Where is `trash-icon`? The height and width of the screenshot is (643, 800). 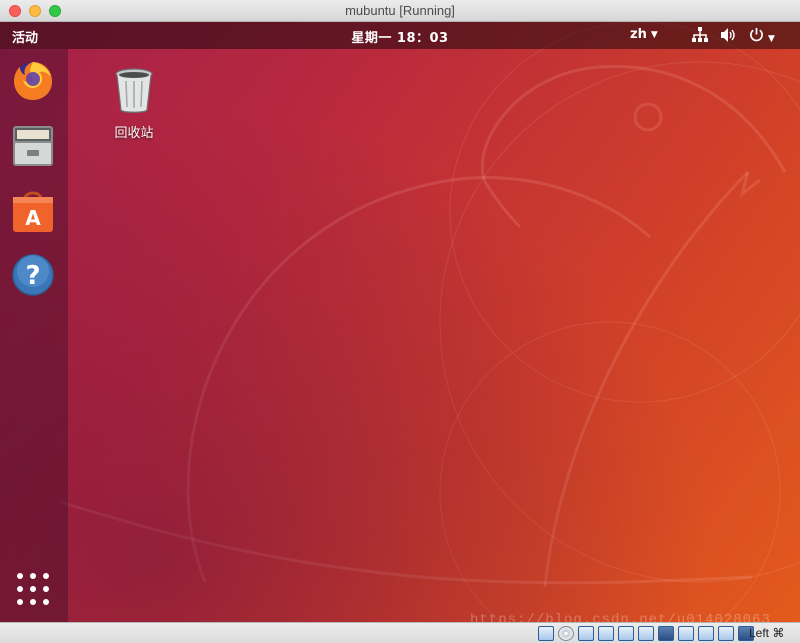
trash-icon is located at coordinates (134, 90).